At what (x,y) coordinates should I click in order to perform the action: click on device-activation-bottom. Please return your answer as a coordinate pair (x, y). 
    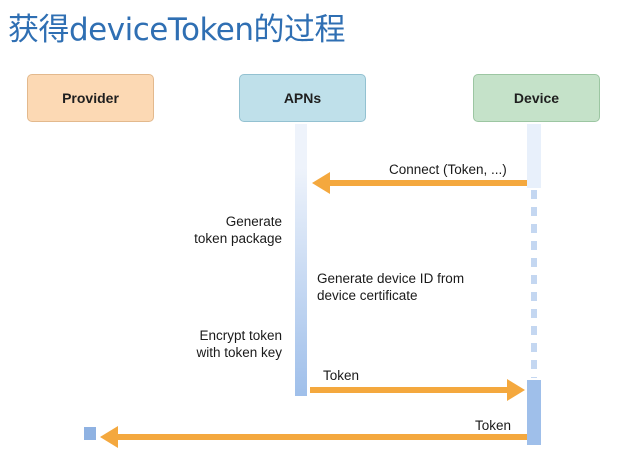
    Looking at the image, I should click on (534, 412).